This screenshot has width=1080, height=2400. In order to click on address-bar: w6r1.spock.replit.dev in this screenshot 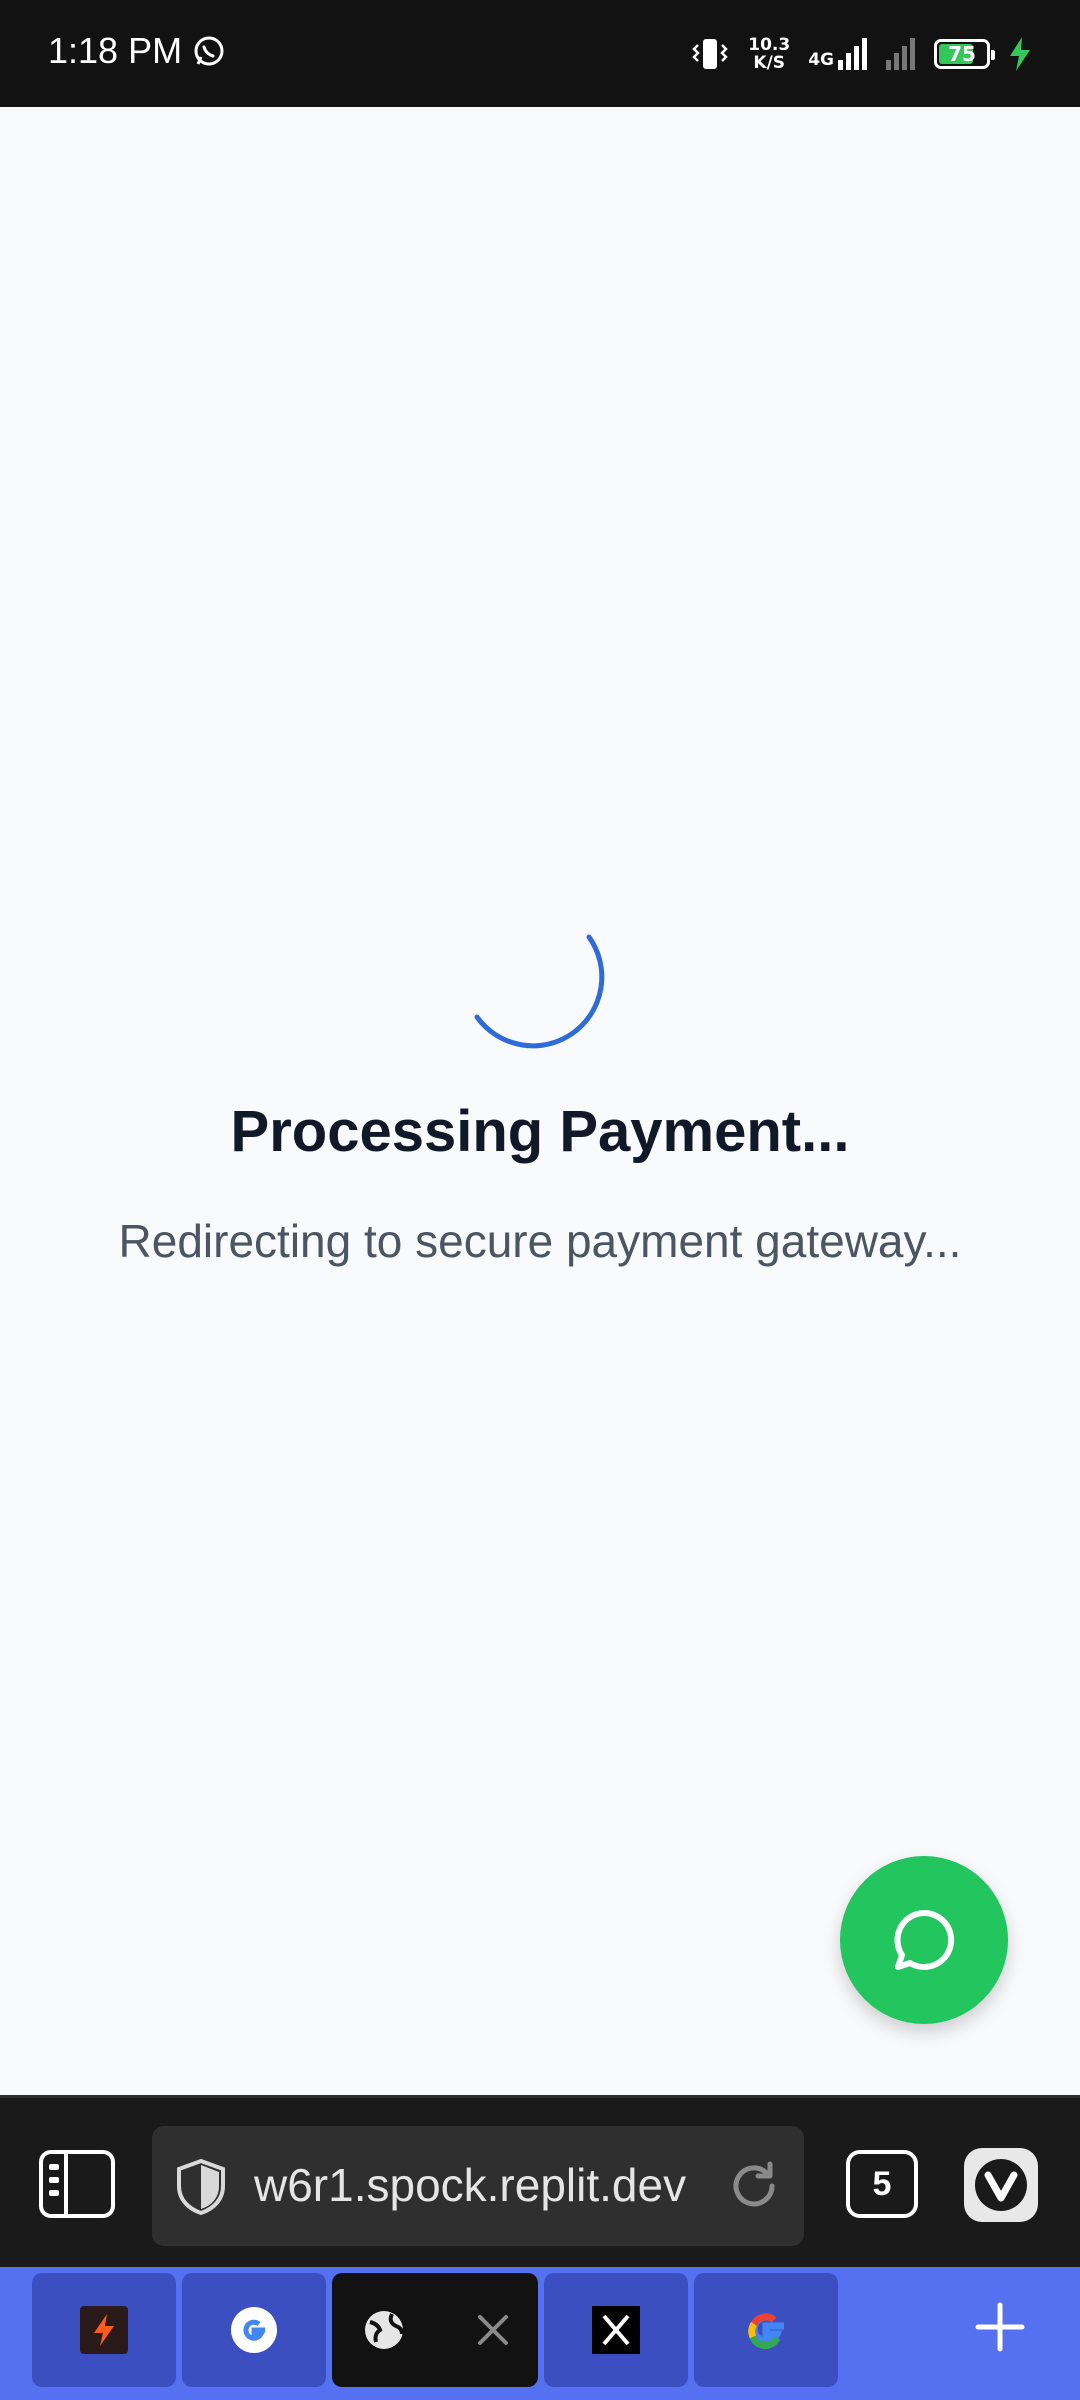, I will do `click(478, 2186)`.